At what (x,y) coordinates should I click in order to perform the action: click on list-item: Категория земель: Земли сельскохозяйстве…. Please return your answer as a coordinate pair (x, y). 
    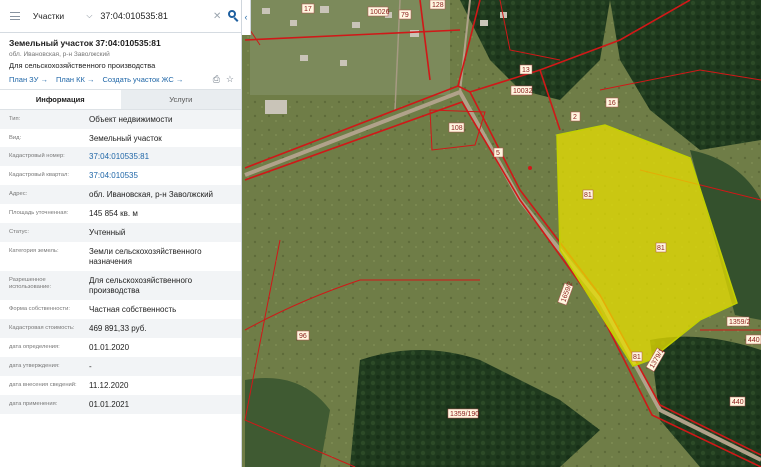
    Looking at the image, I should click on (120, 256).